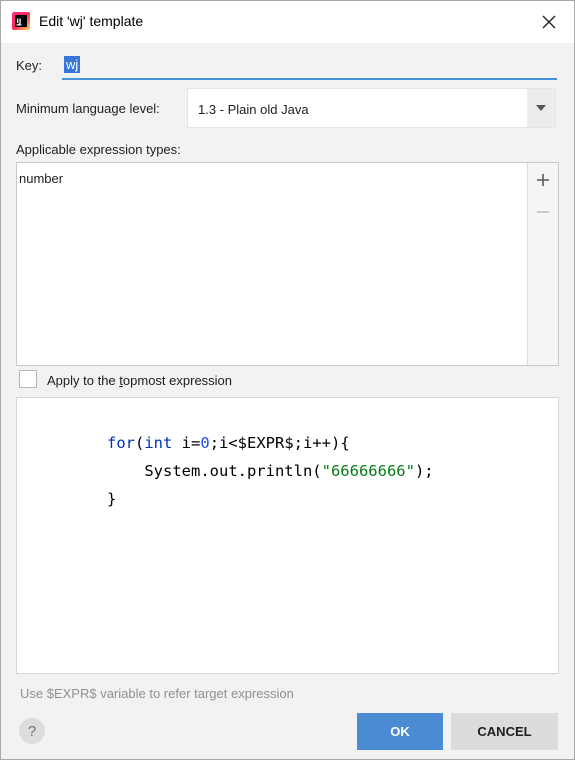 This screenshot has width=575, height=760. Describe the element at coordinates (542, 264) in the screenshot. I see `list-toolbar` at that location.